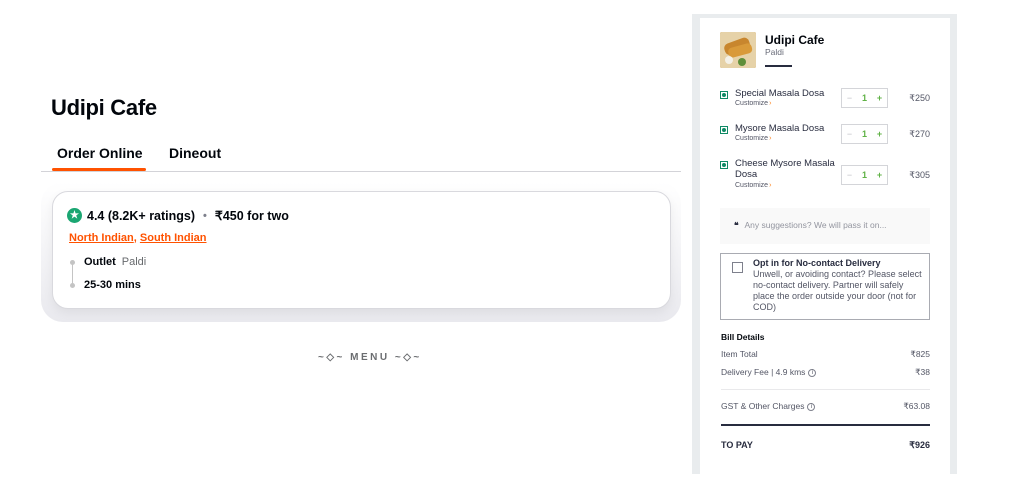 Image resolution: width=1026 pixels, height=478 pixels. I want to click on to-pay-label: TO PAY, so click(737, 445).